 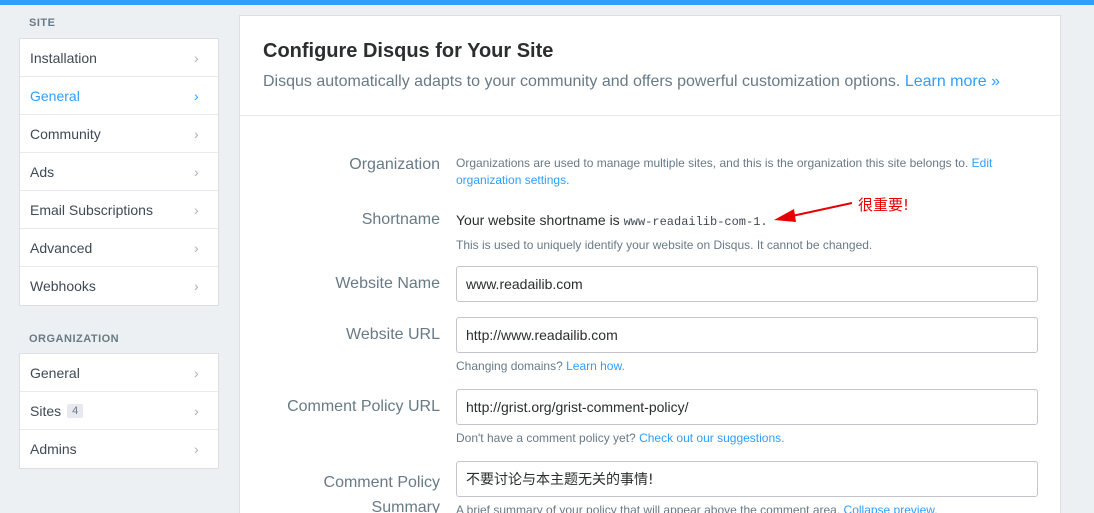 I want to click on website-url-label: Website URL, so click(x=393, y=334).